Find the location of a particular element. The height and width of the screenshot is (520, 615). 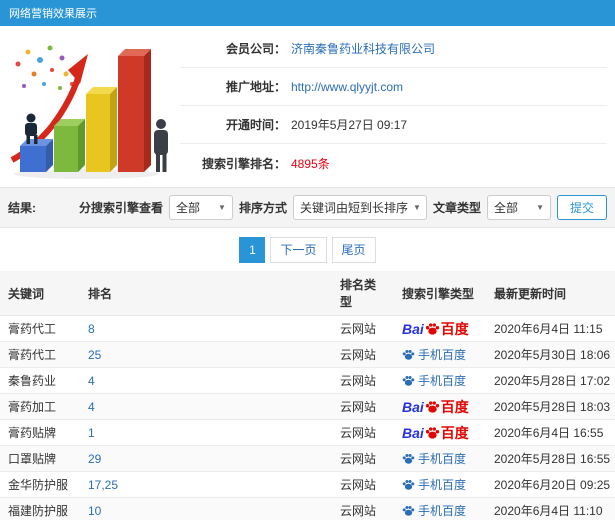

rank-cell: 17,25 is located at coordinates (206, 484).